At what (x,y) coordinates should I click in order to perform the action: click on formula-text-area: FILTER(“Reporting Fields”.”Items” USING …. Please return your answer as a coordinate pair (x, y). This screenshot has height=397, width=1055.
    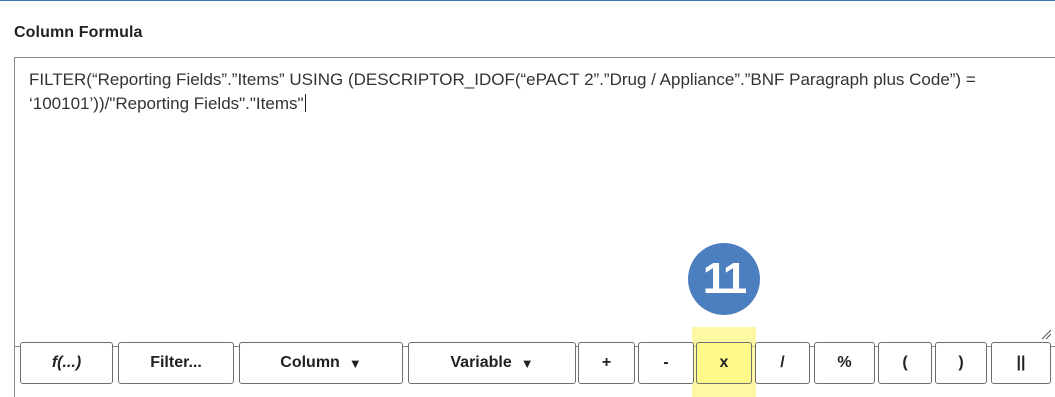
    Looking at the image, I should click on (539, 92).